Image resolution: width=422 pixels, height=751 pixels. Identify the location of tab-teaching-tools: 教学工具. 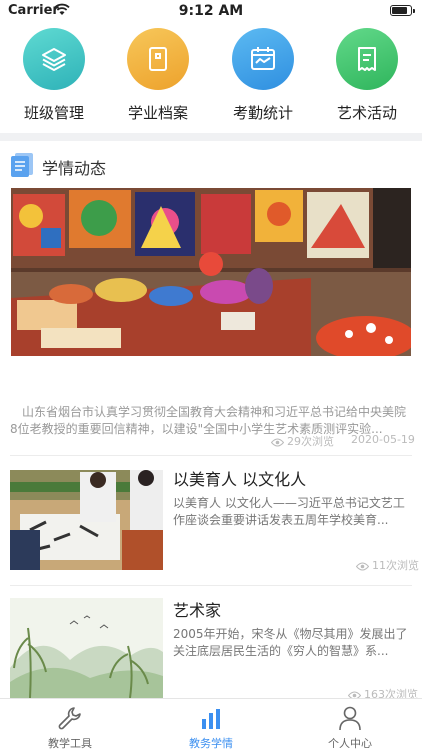
(70, 728).